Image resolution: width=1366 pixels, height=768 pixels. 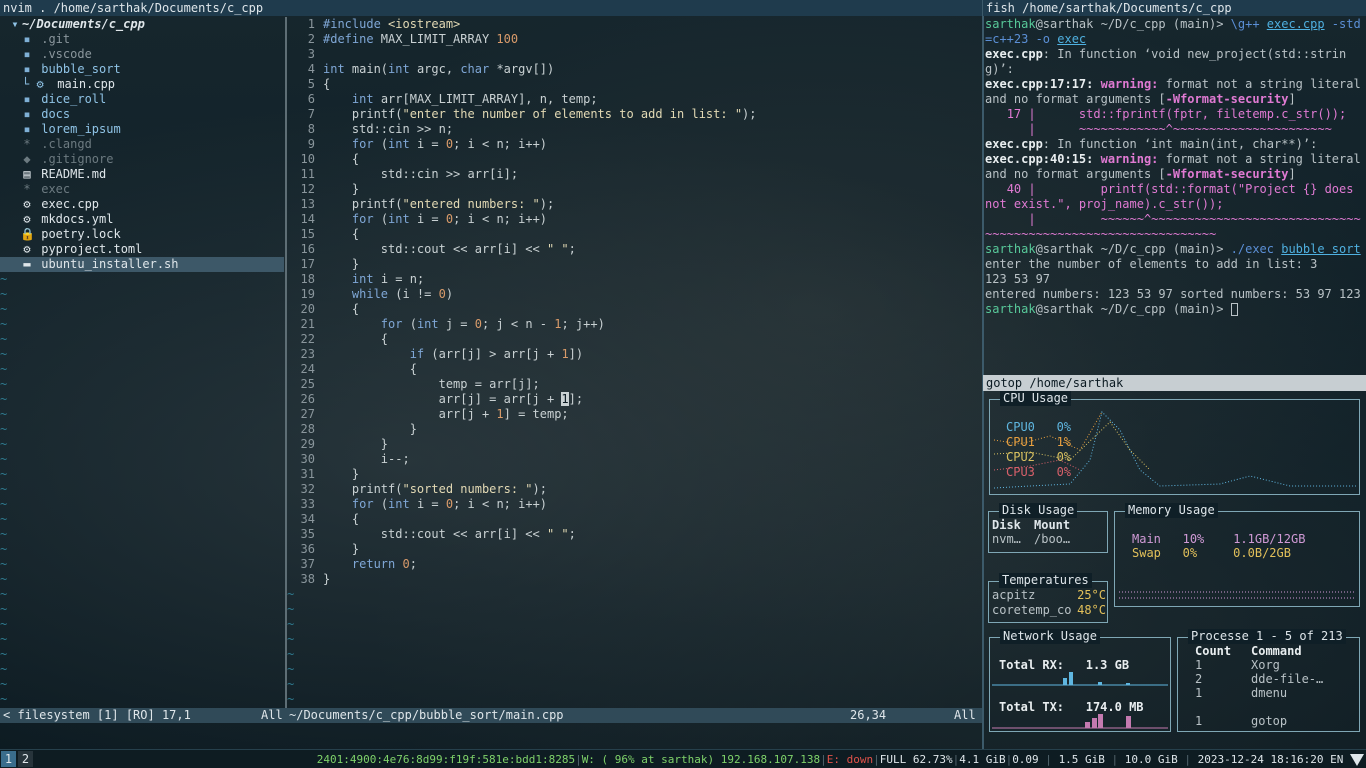 What do you see at coordinates (142, 144) in the screenshot?
I see `tree-item: * .clangd` at bounding box center [142, 144].